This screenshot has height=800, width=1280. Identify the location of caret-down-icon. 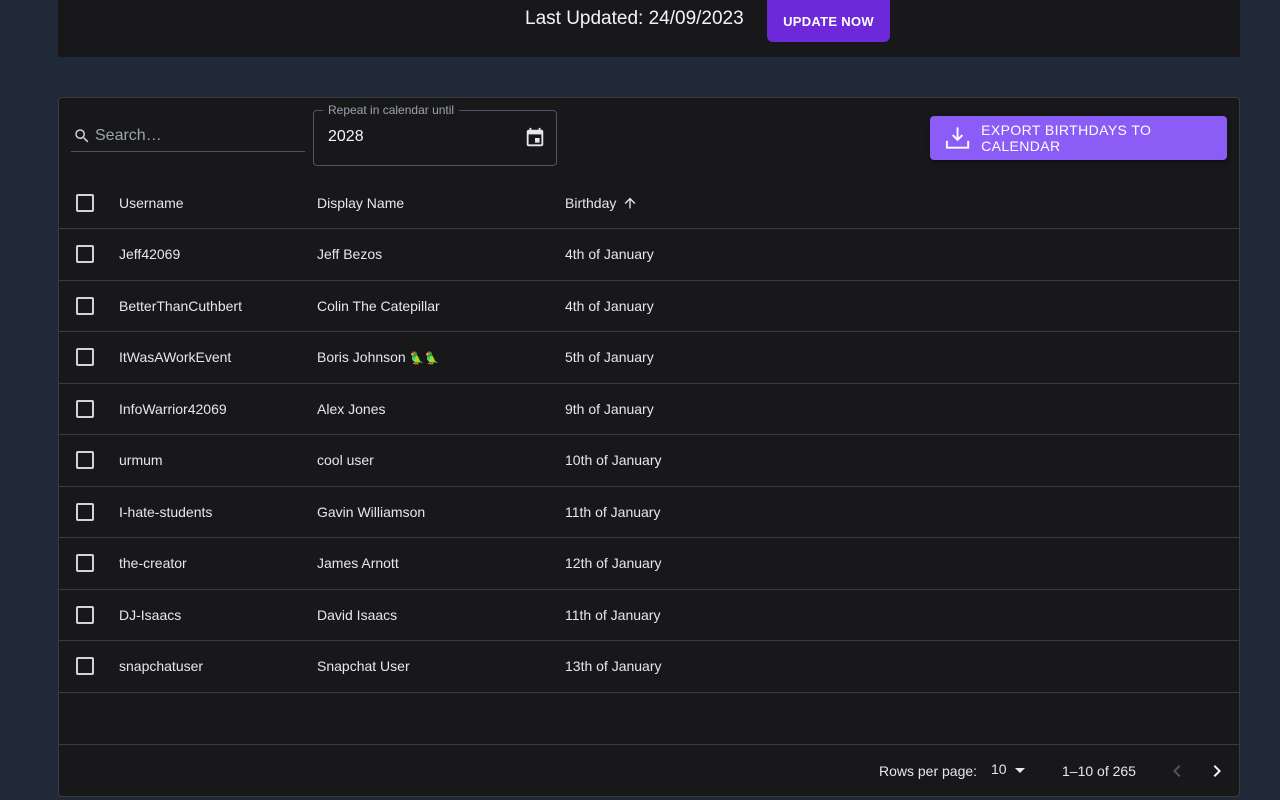
(1019, 770).